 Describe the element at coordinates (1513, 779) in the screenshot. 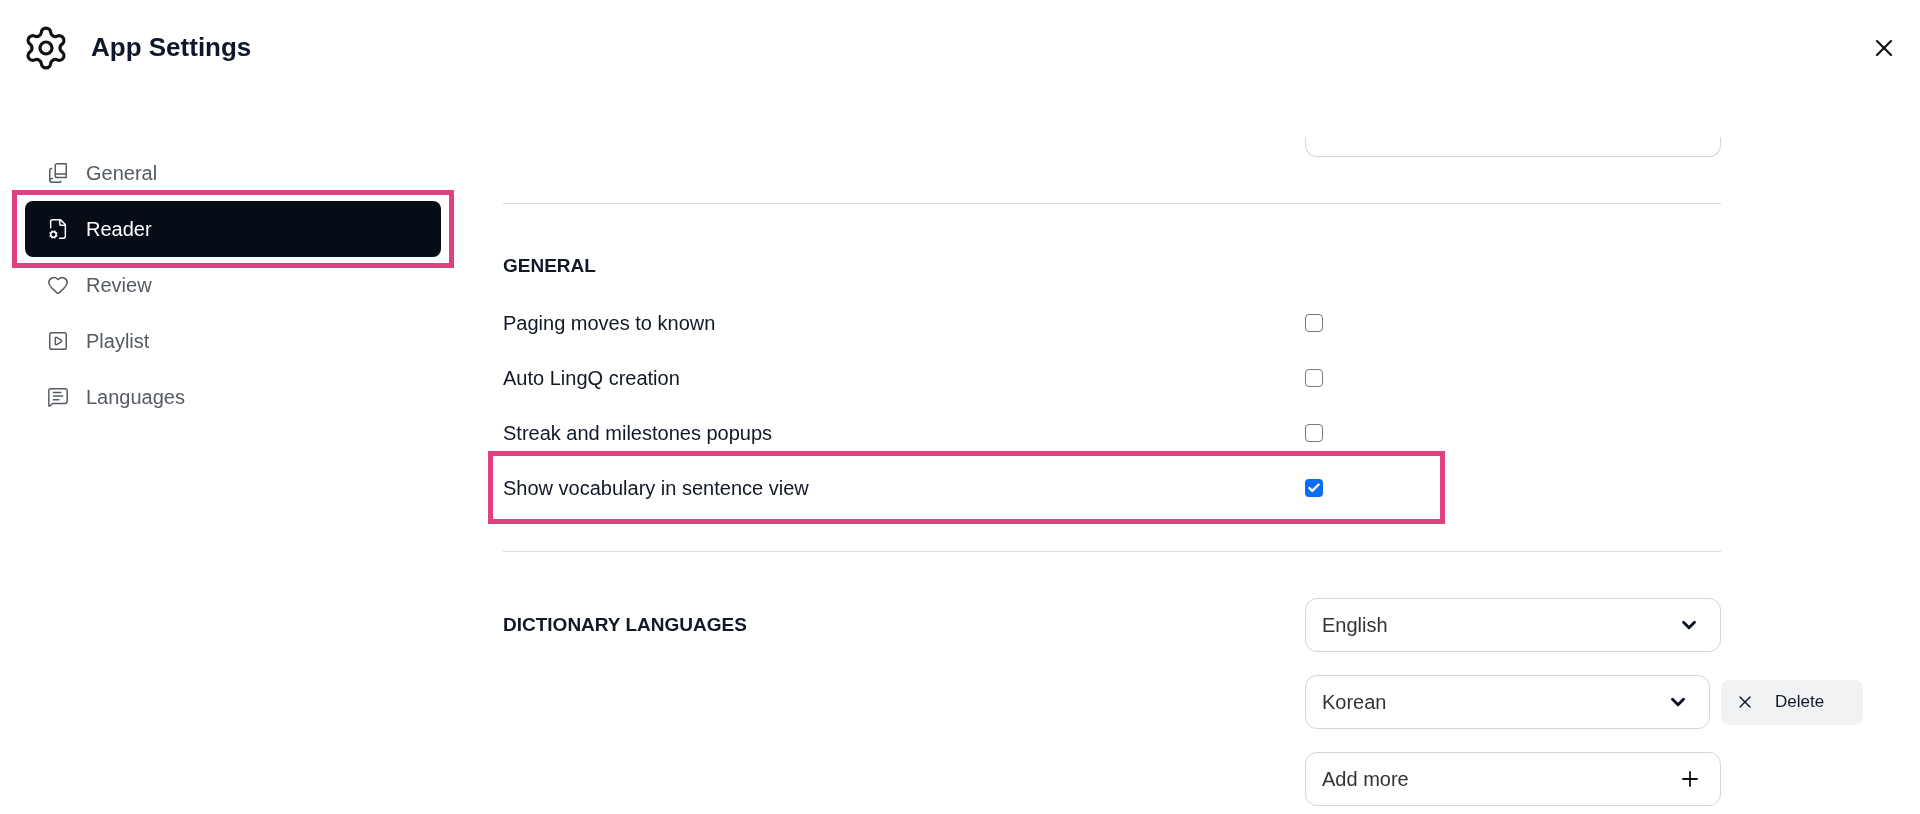

I see `add-more-field: Add more` at that location.